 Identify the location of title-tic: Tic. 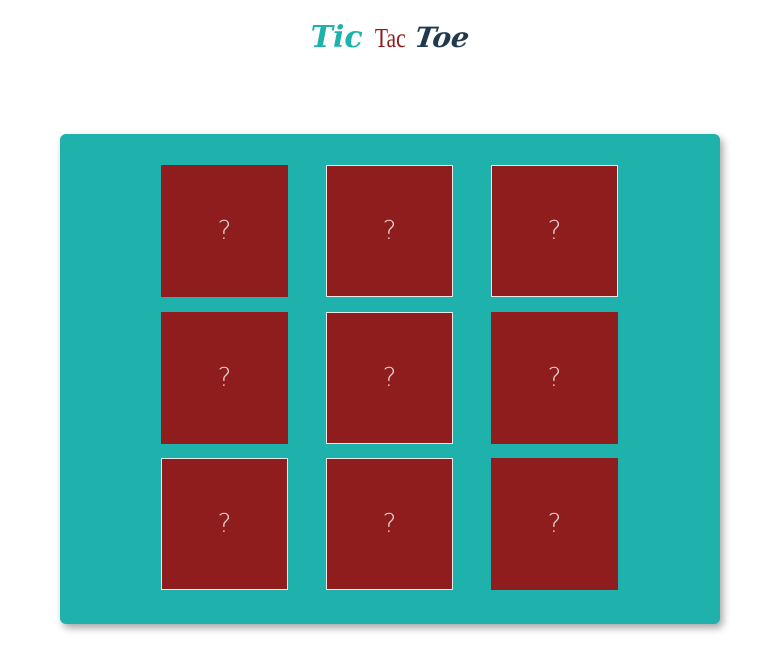
(336, 37).